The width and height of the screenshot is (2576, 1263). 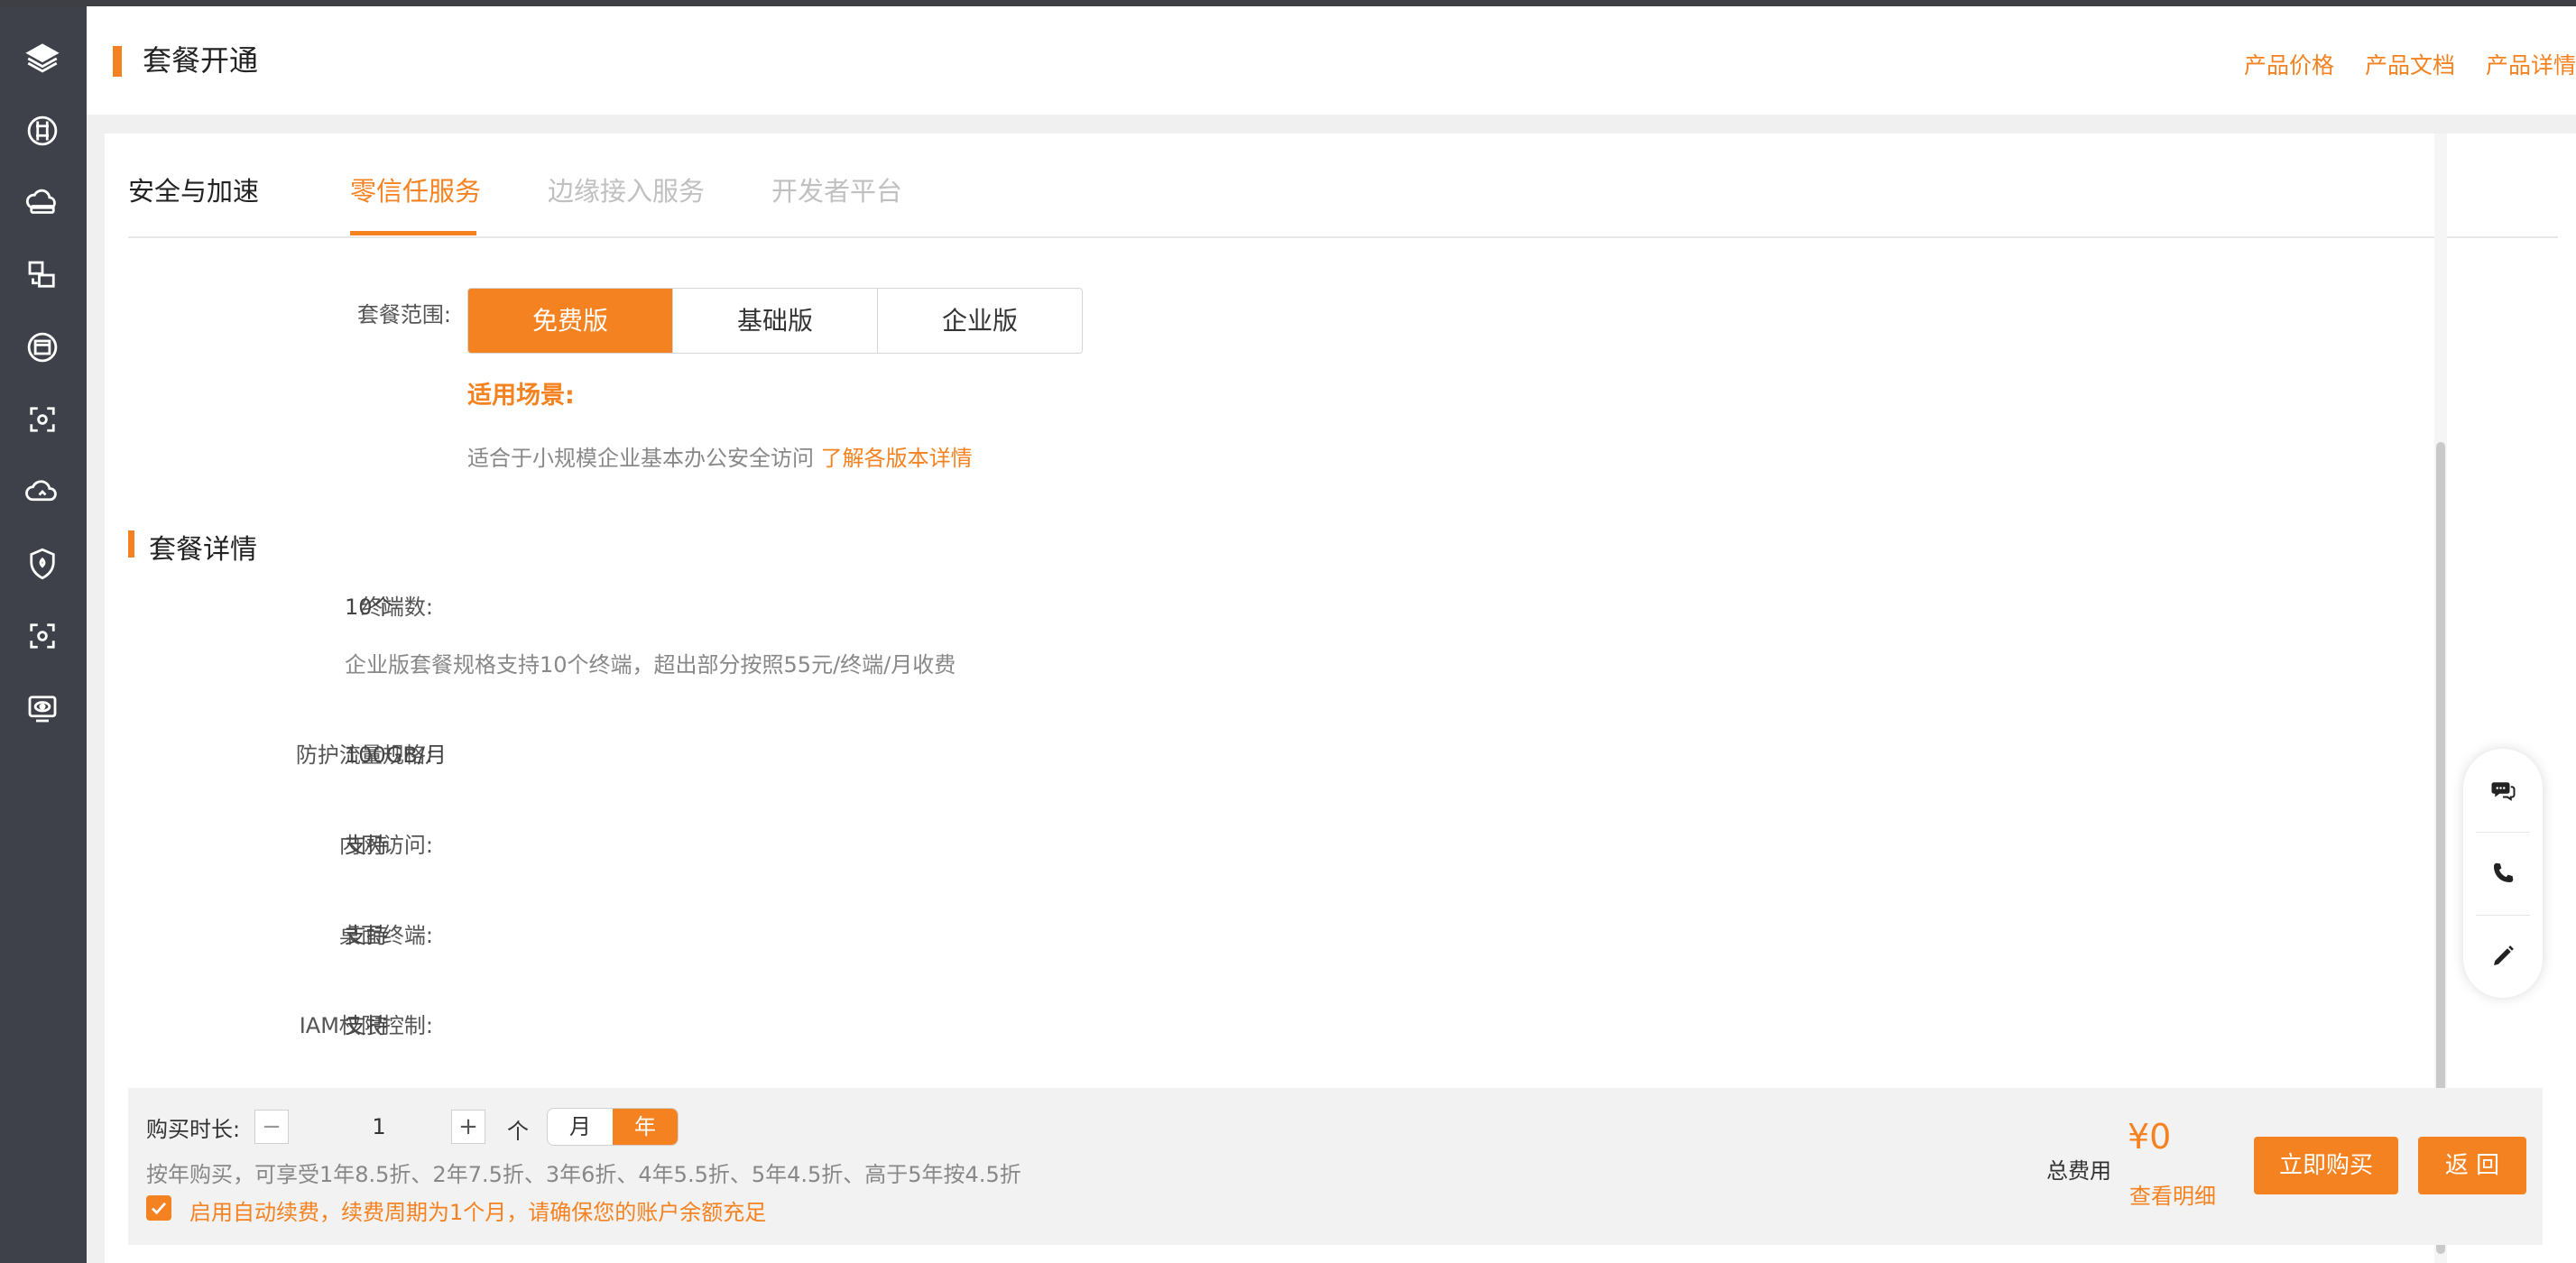 What do you see at coordinates (366, 845) in the screenshot?
I see `detail-value-intranet: 支持` at bounding box center [366, 845].